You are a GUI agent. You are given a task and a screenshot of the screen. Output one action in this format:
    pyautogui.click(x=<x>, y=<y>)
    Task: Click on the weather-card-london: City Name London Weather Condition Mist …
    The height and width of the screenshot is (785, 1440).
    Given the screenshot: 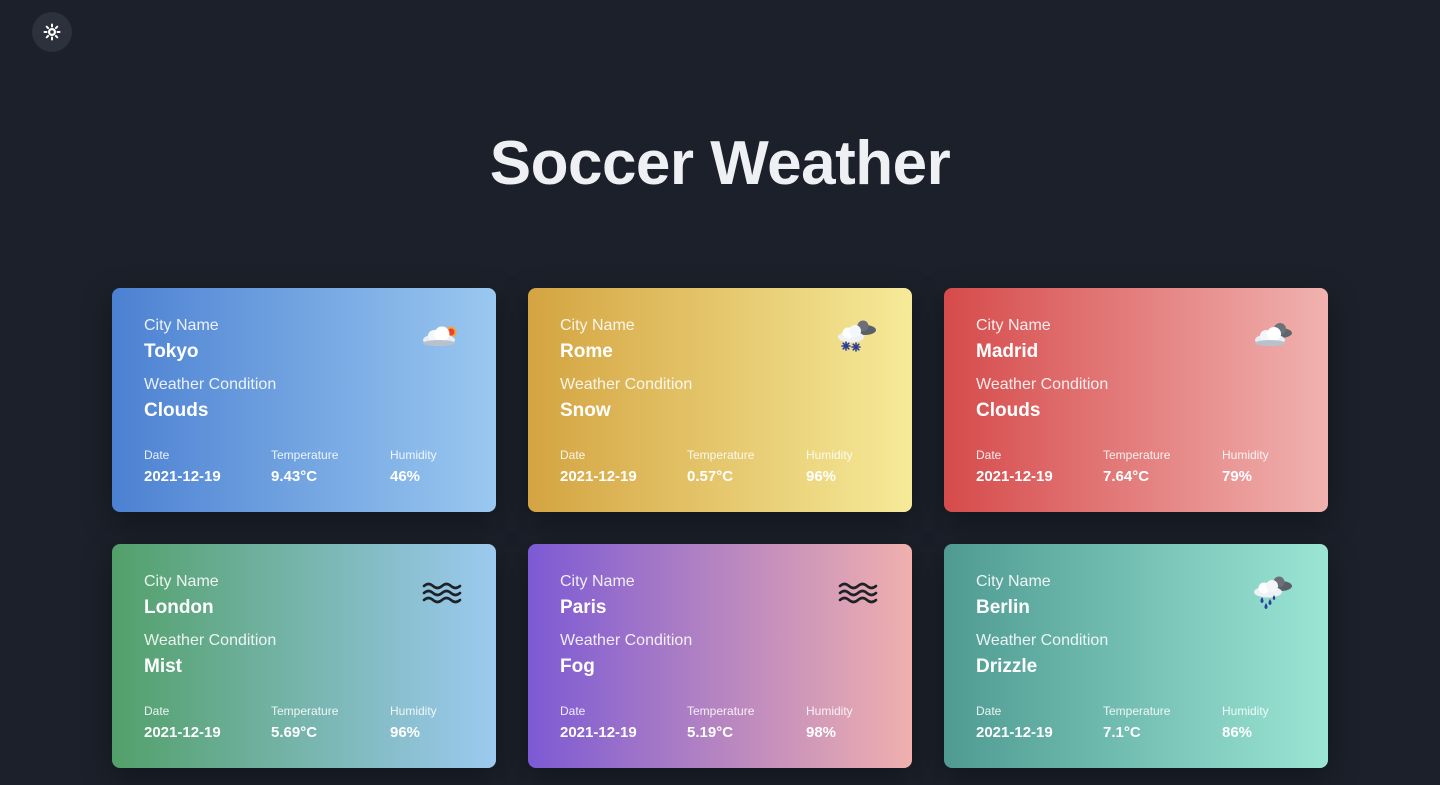 What is the action you would take?
    pyautogui.click(x=304, y=656)
    